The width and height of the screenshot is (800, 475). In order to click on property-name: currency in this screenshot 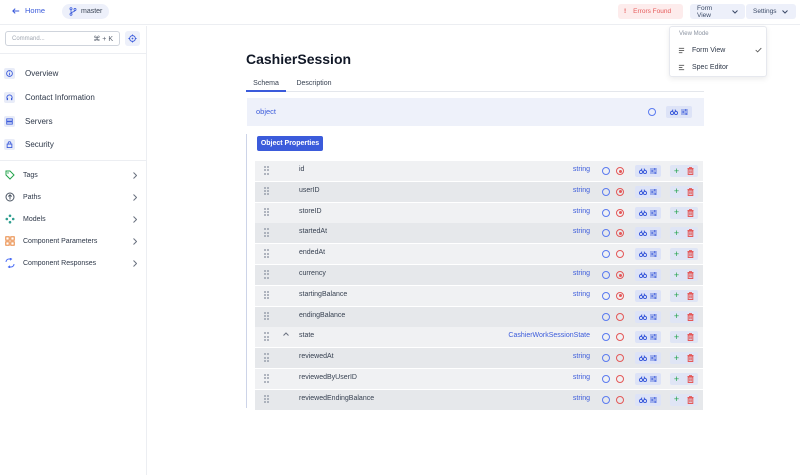, I will do `click(312, 273)`.